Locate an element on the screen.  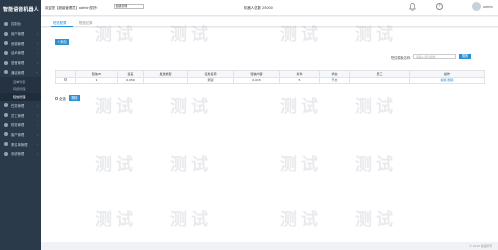
cell-sms-id: 1 is located at coordinates (96, 80).